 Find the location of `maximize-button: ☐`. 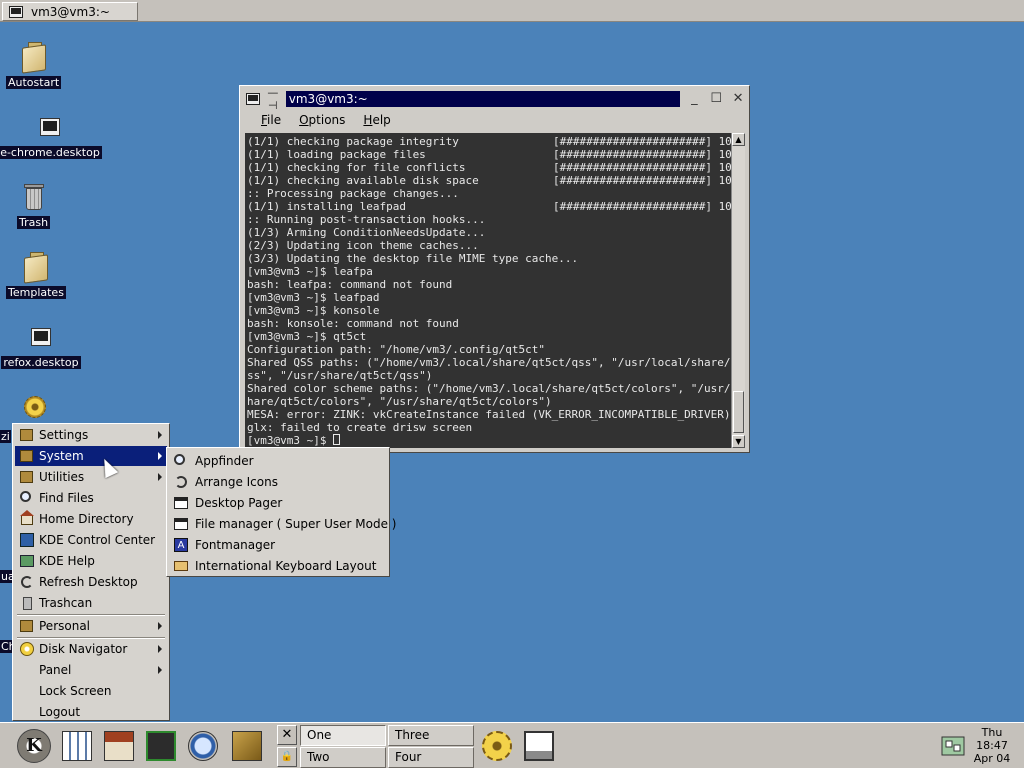

maximize-button: ☐ is located at coordinates (716, 99).